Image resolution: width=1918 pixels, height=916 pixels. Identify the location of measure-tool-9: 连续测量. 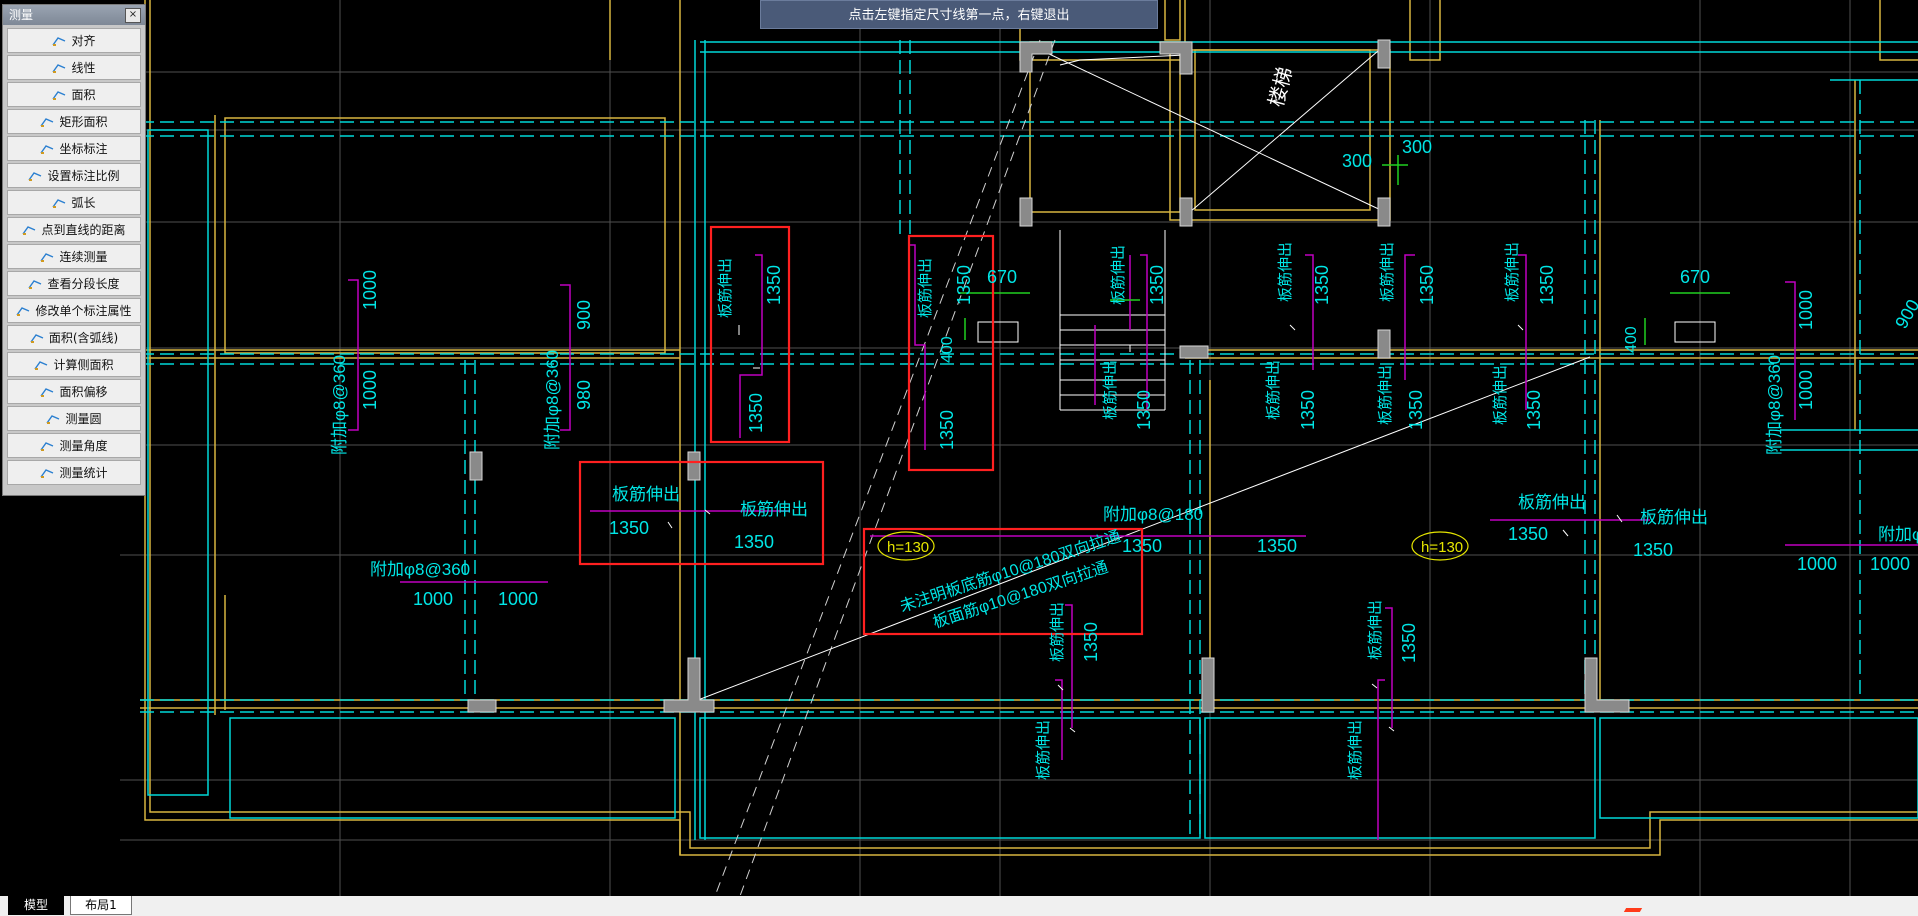
(74, 256).